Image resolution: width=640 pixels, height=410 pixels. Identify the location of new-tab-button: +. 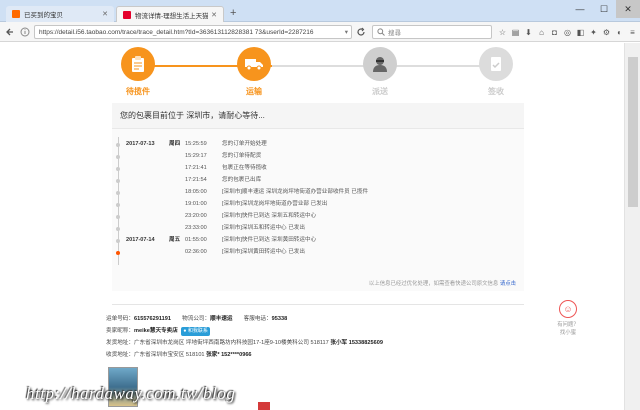
(233, 13).